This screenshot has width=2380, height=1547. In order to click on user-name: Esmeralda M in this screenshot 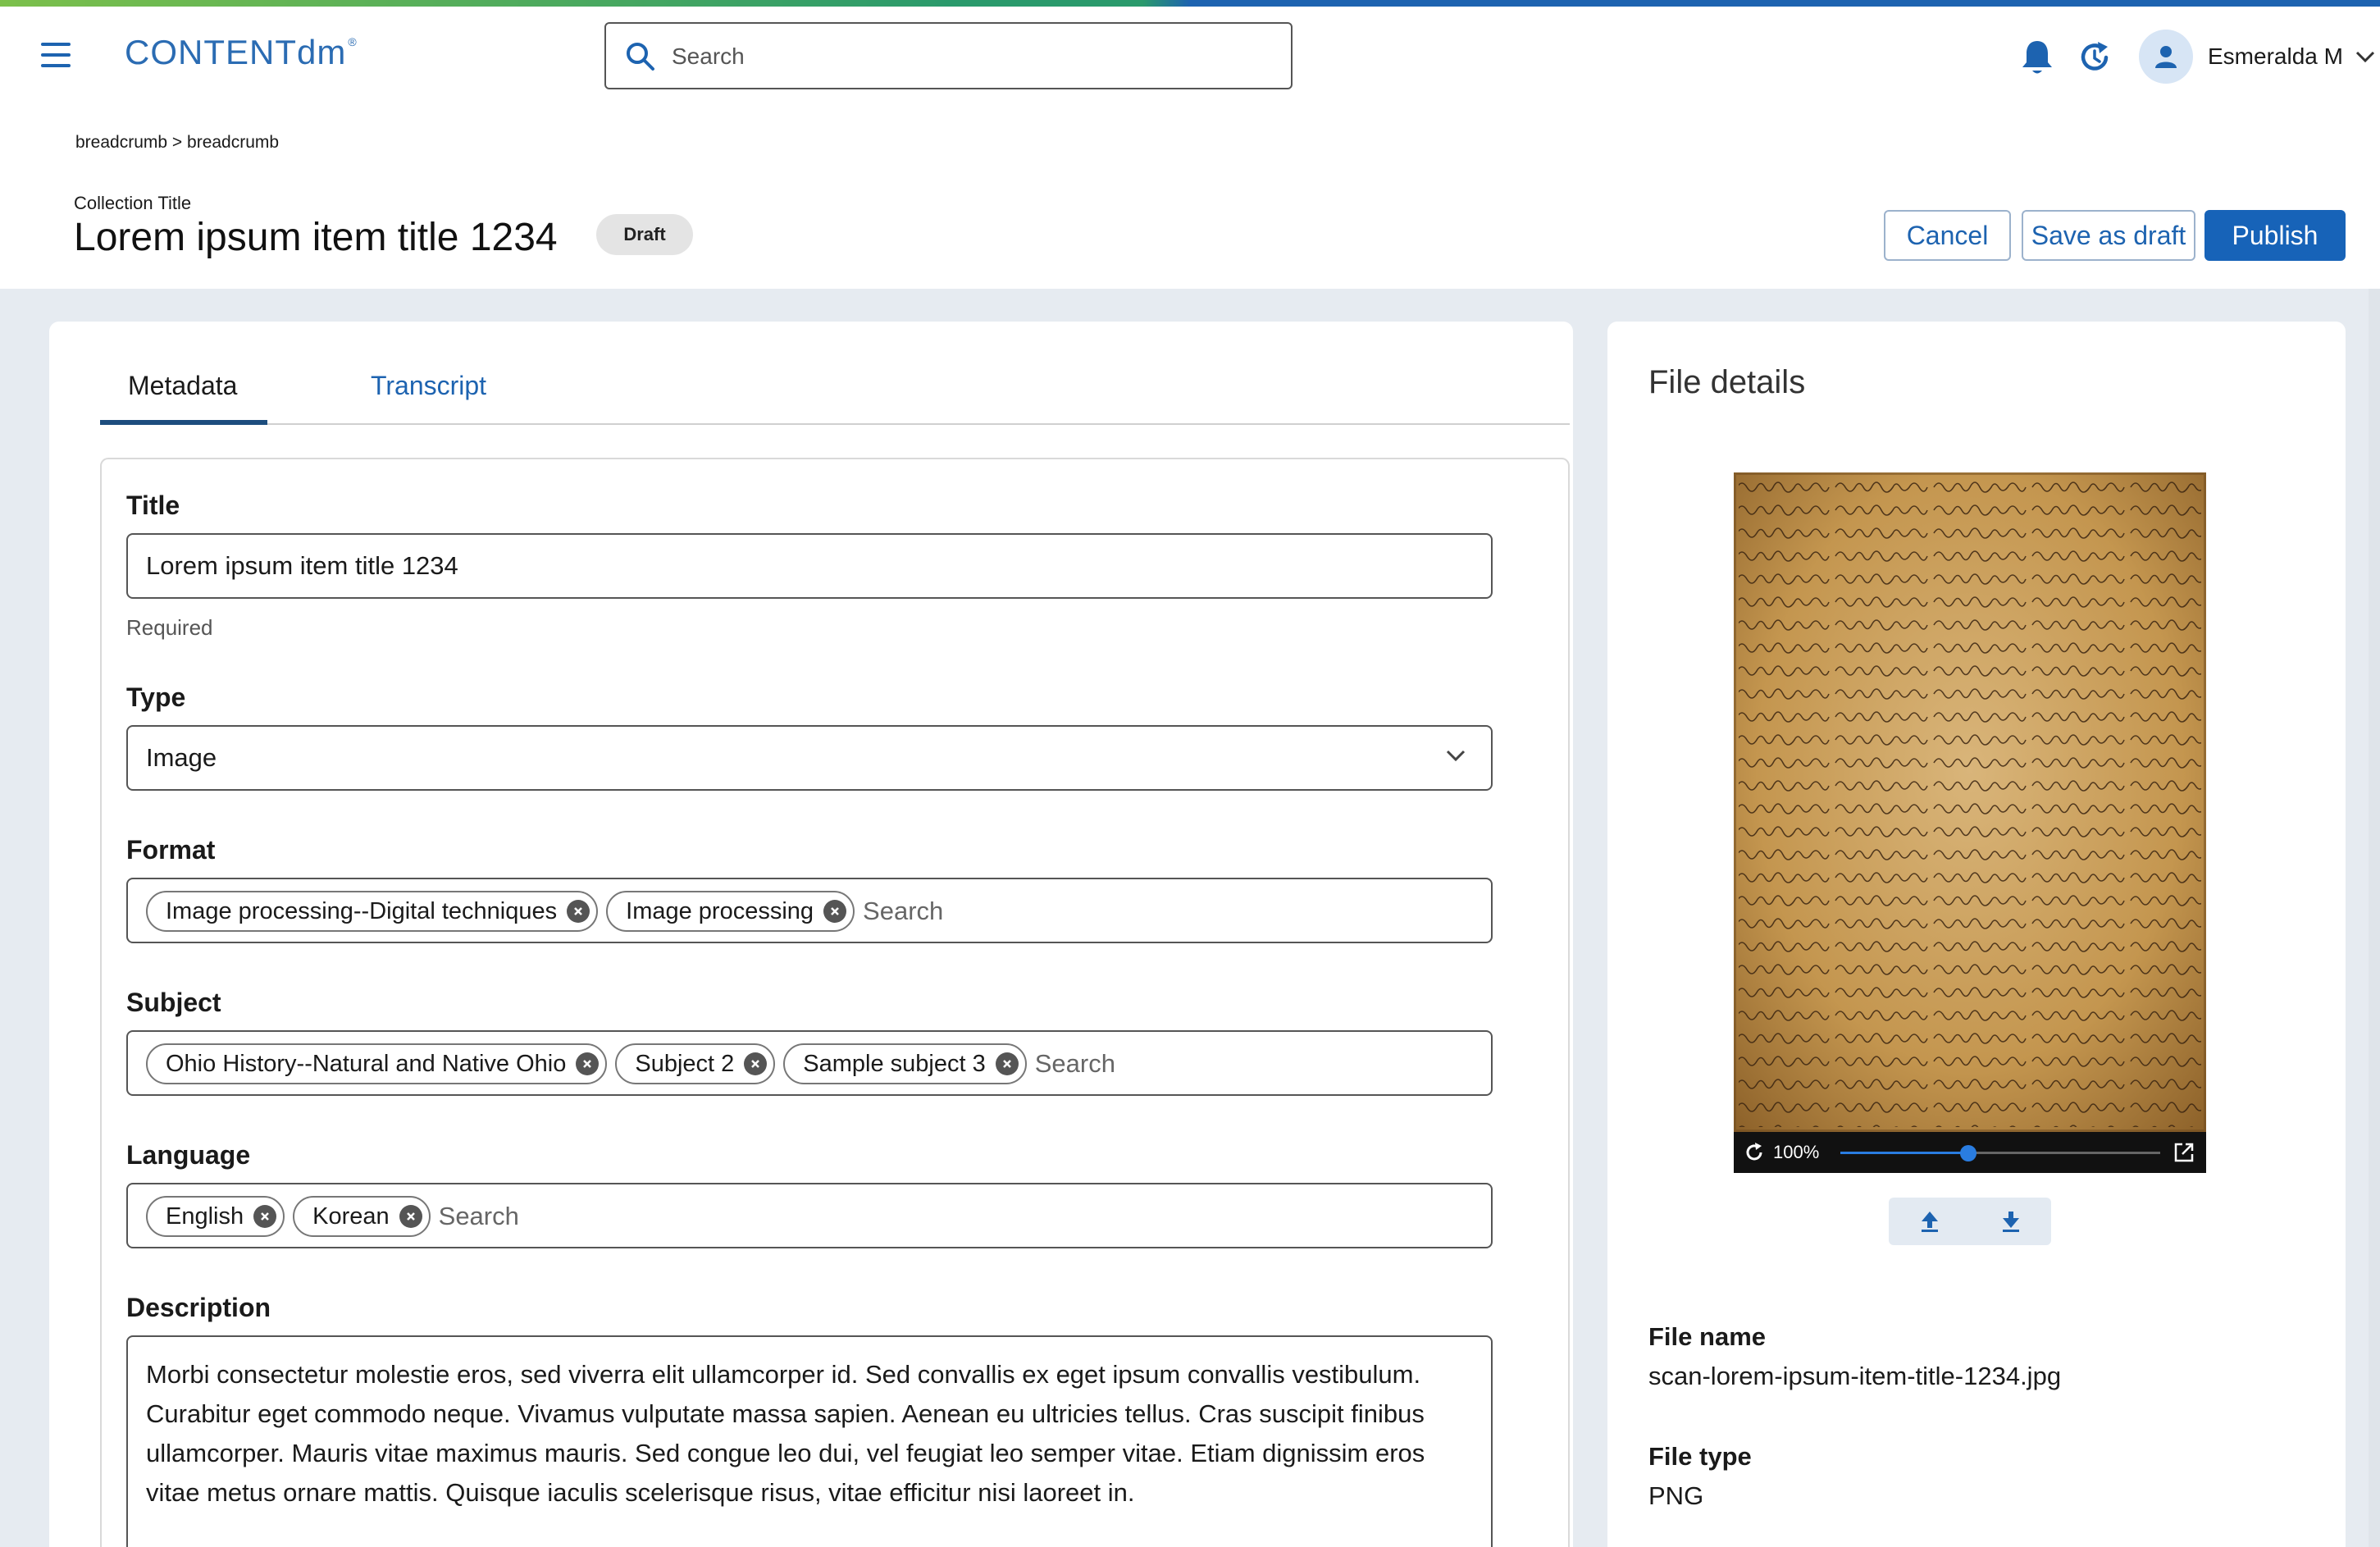, I will do `click(2275, 56)`.